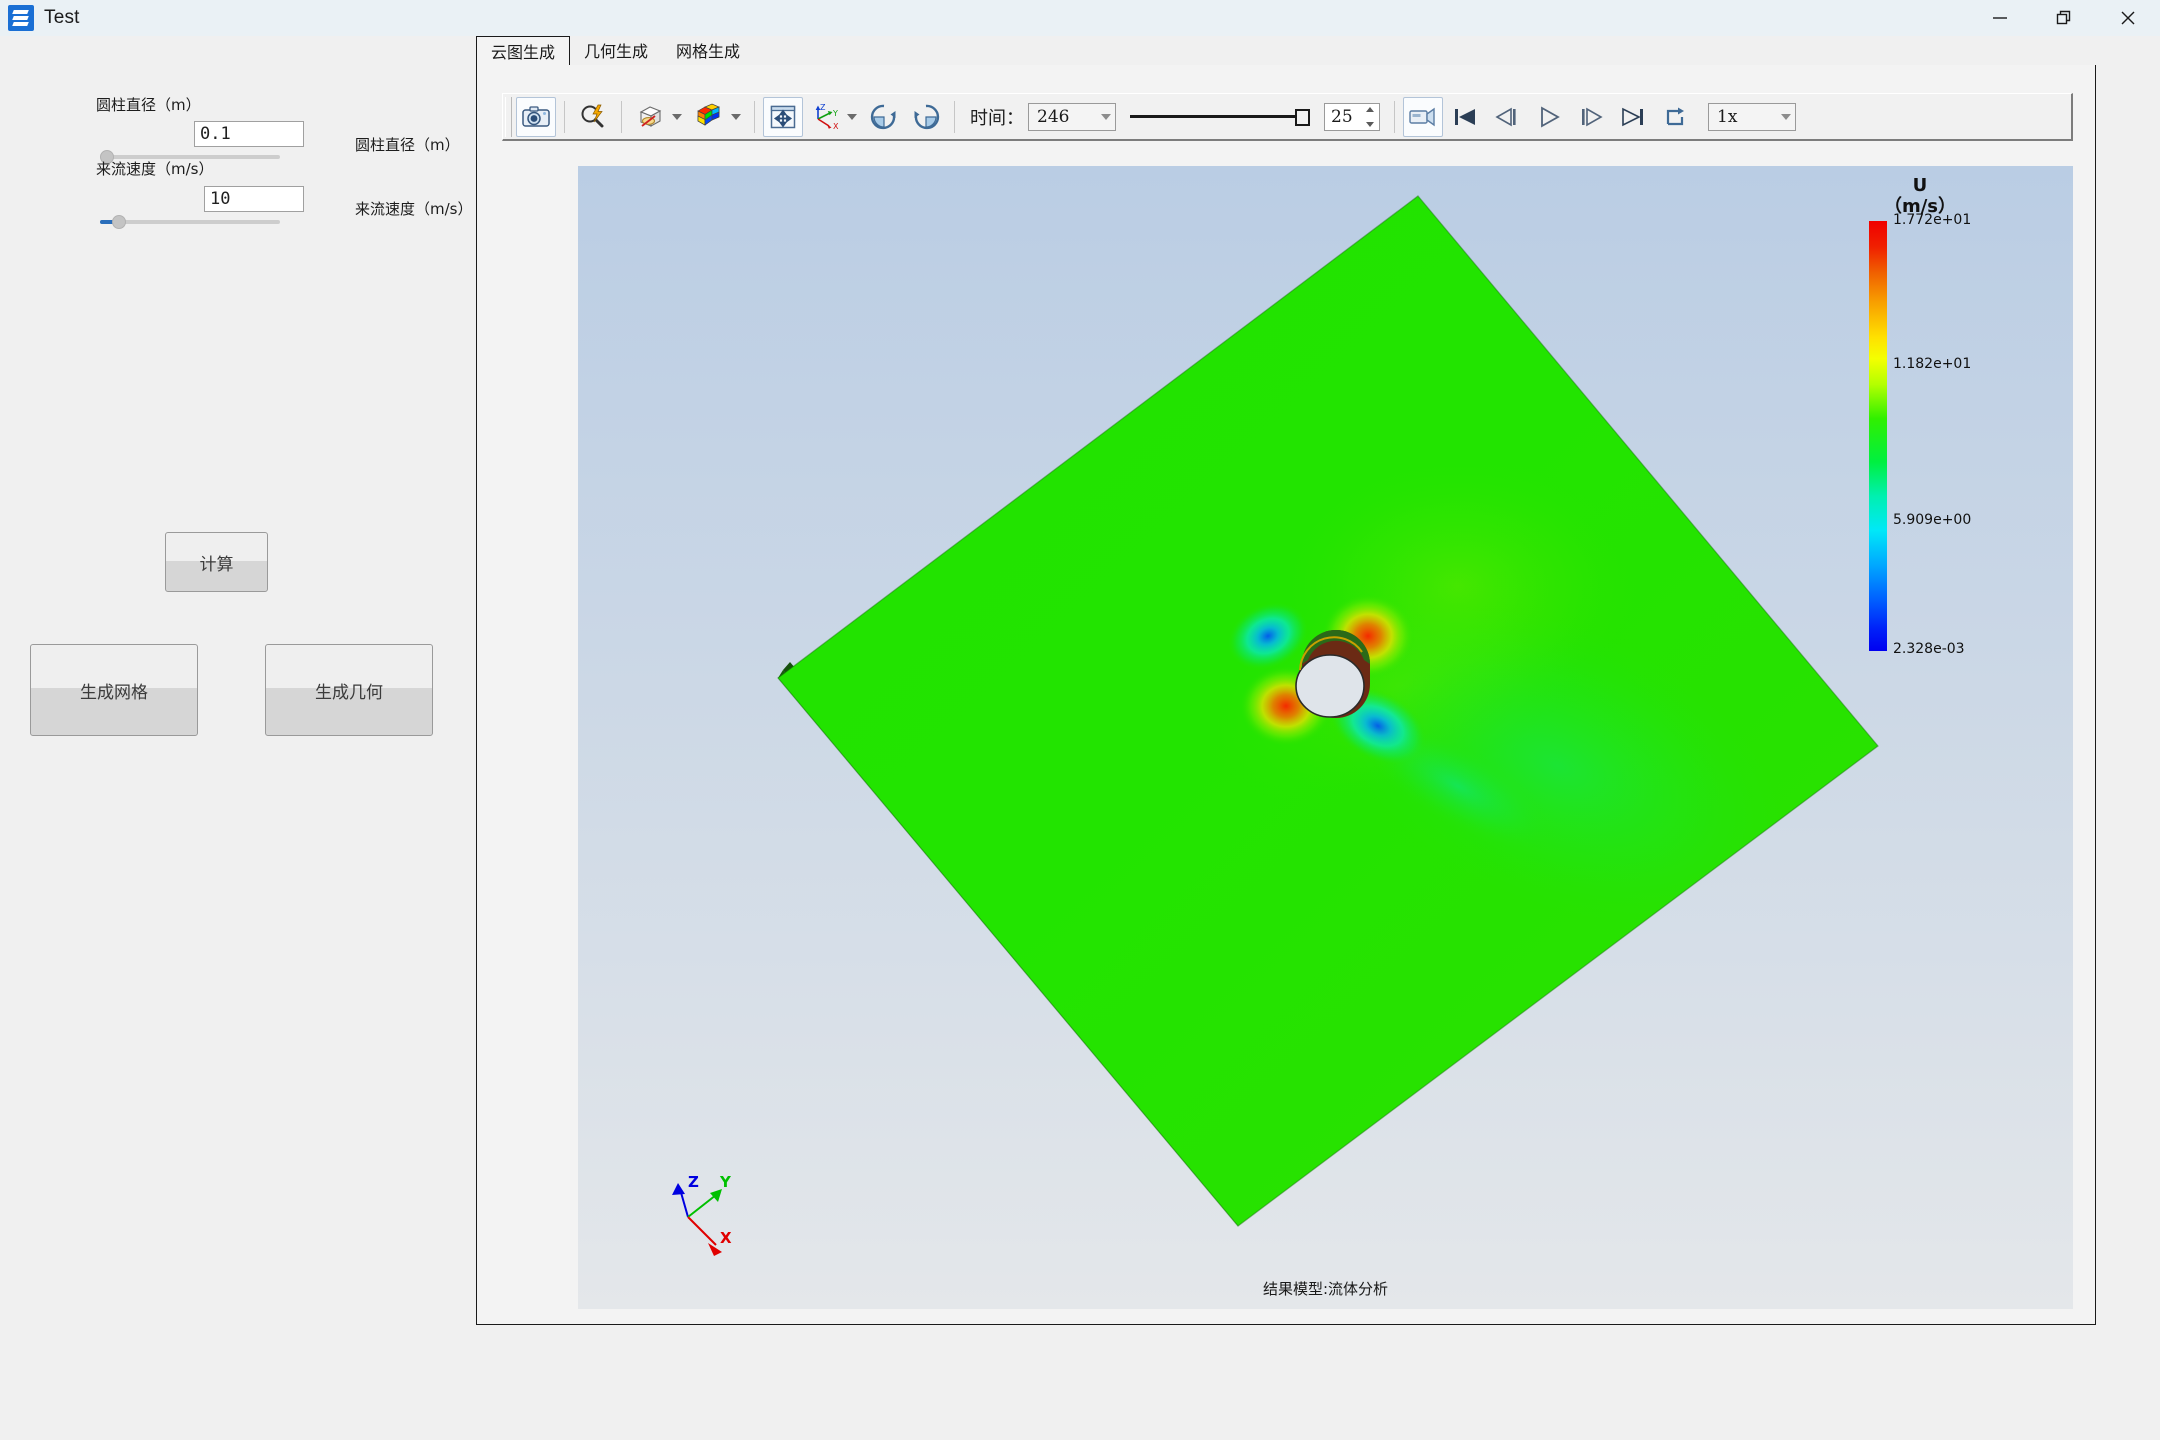 Image resolution: width=2160 pixels, height=1440 pixels. I want to click on restore-button, so click(2064, 18).